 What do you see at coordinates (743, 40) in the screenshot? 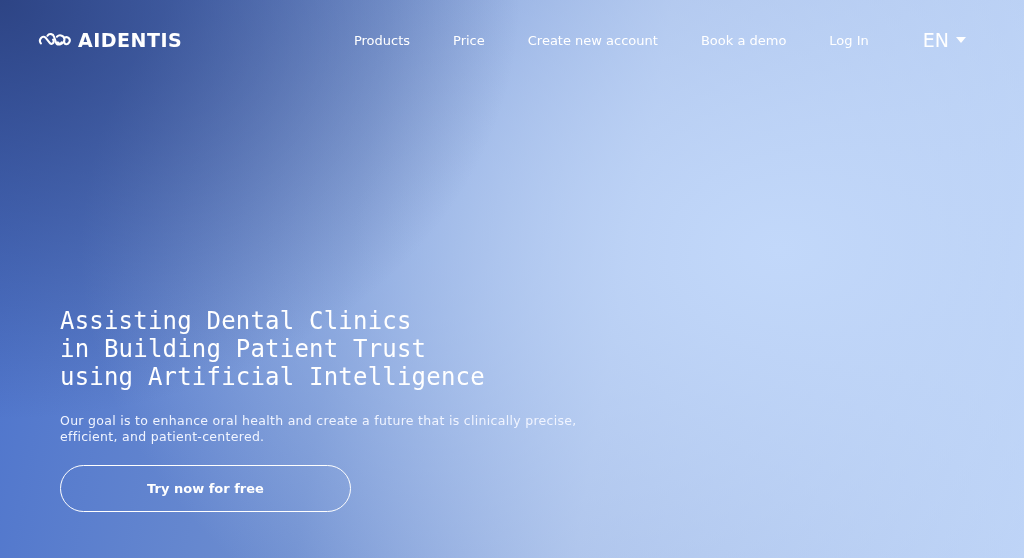
I see `nav-link: Book a demo` at bounding box center [743, 40].